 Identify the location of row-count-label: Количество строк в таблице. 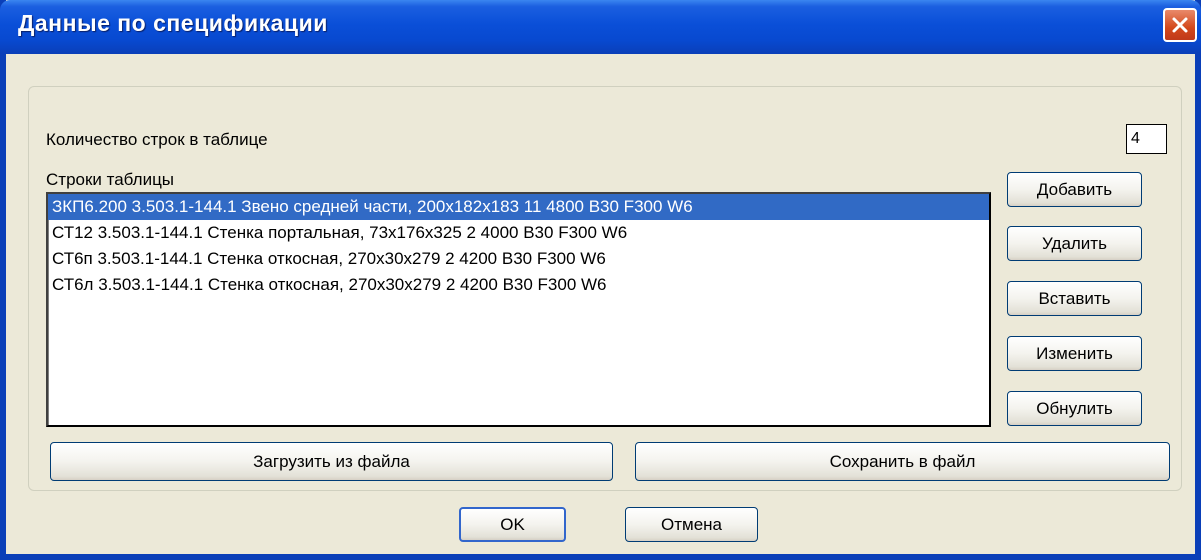
(157, 139).